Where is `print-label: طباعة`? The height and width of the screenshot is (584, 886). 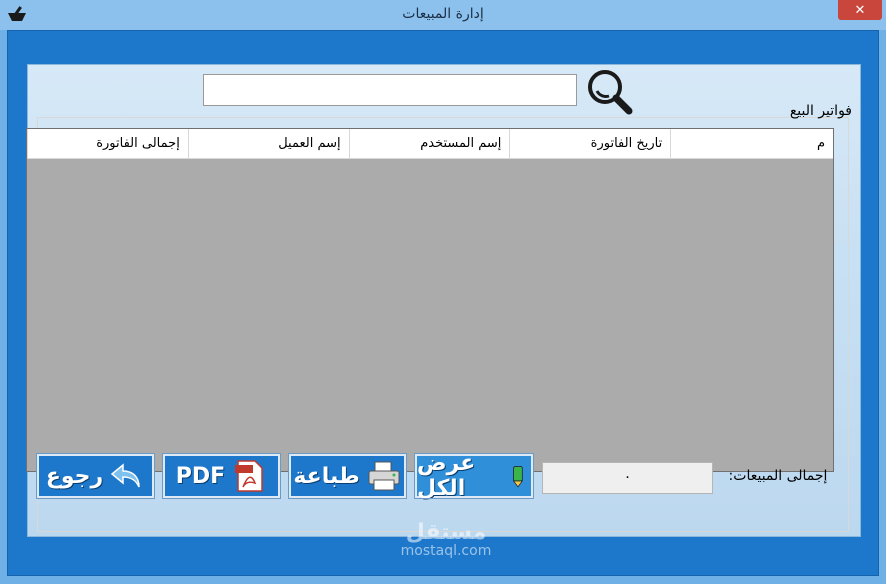
print-label: طباعة is located at coordinates (326, 476).